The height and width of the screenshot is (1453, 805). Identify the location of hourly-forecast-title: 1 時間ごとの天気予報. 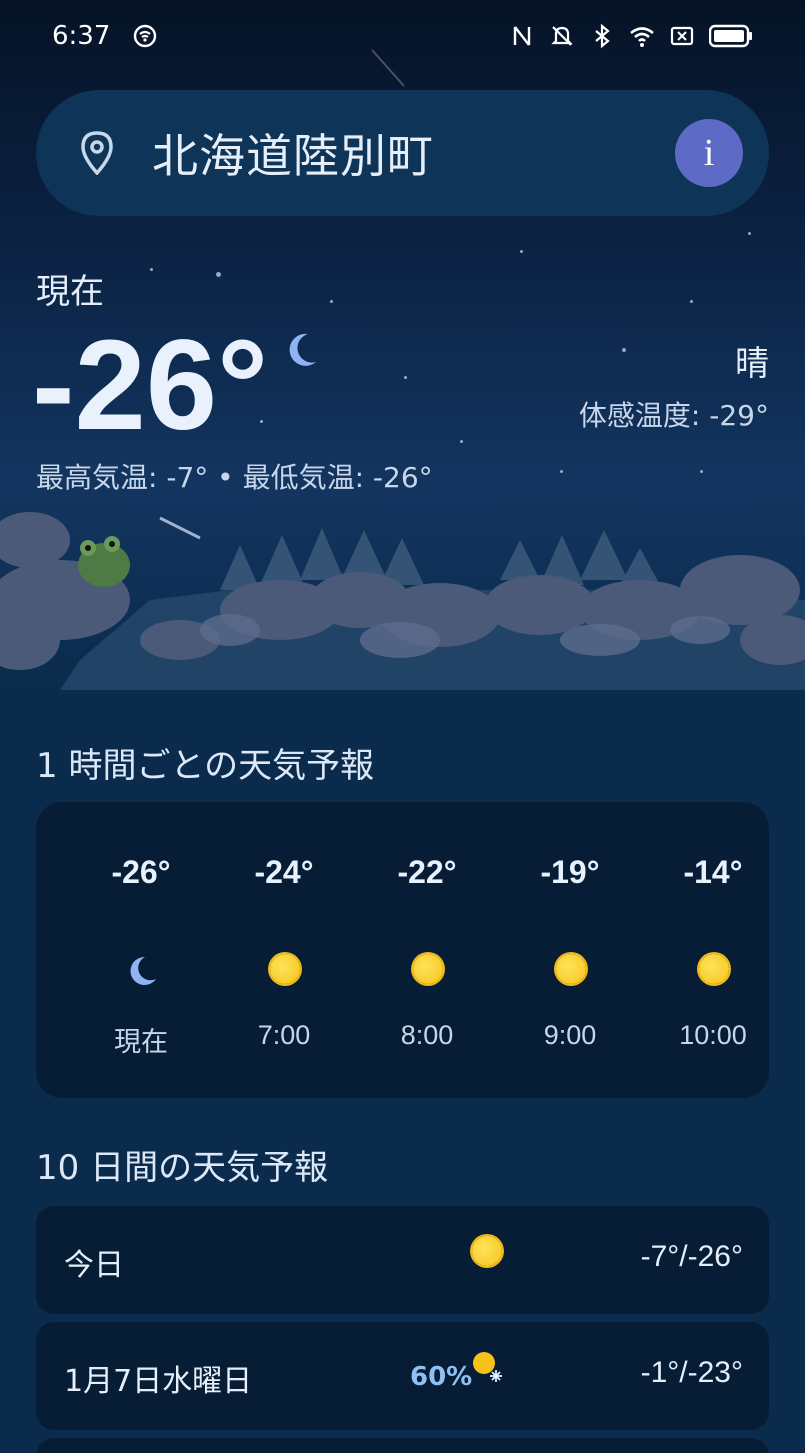
(205, 766).